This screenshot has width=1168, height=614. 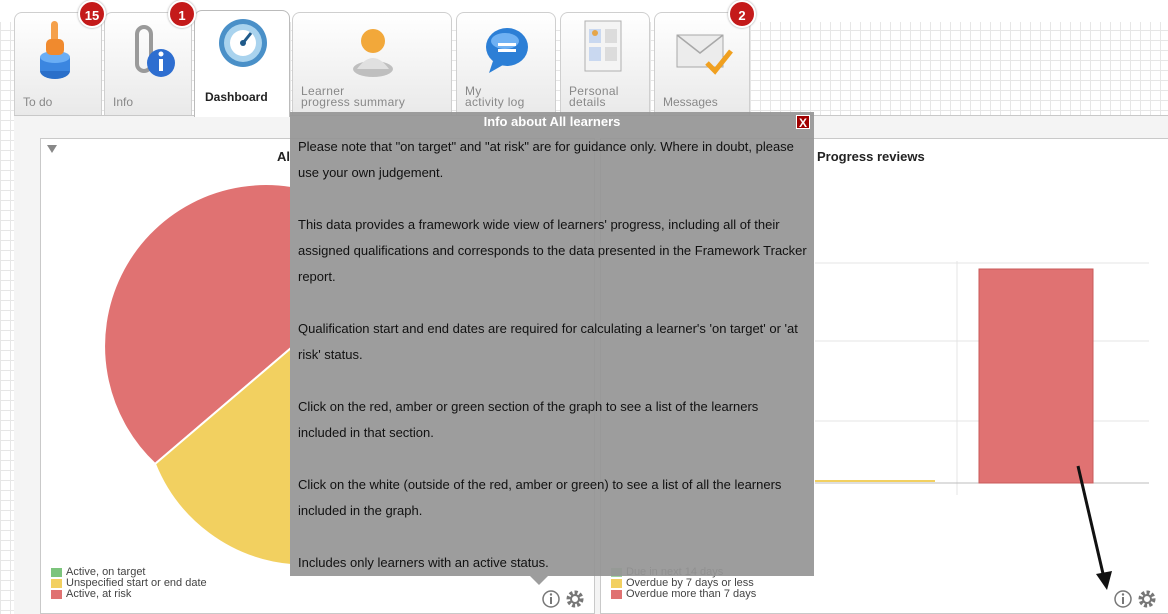 I want to click on gear-icon, so click(x=1147, y=599).